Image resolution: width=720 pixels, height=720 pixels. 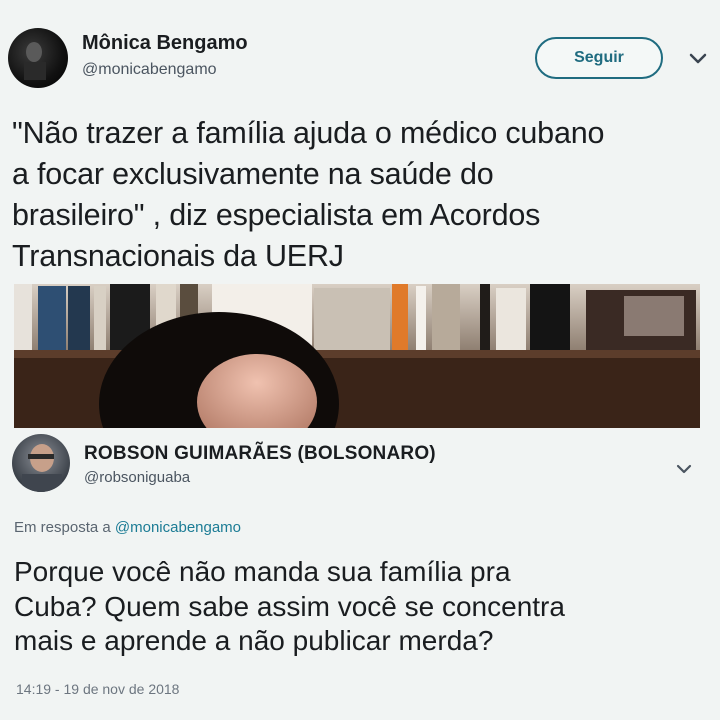 I want to click on timestamp: 14:19 - 19 de nov de 2018, so click(x=97, y=689).